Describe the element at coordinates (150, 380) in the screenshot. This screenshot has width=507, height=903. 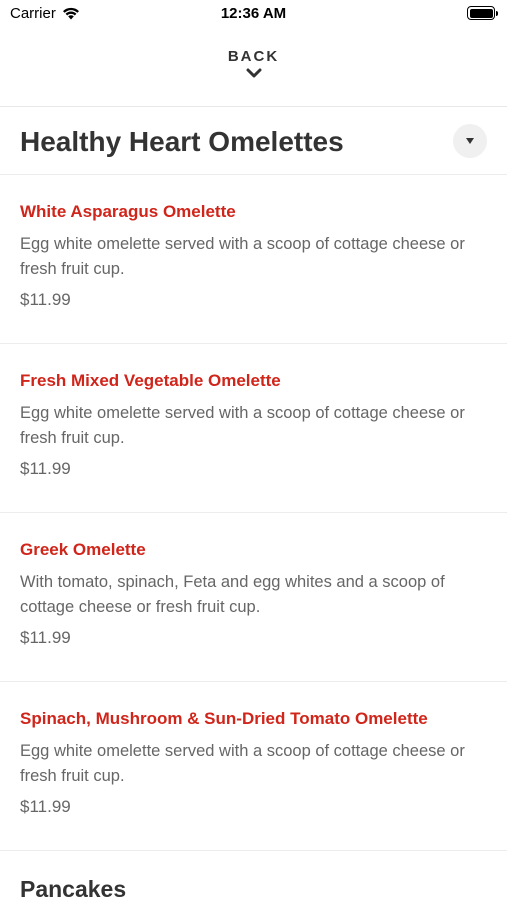
I see `menu-item-name: Fresh Mixed Vegetable Omelette` at that location.